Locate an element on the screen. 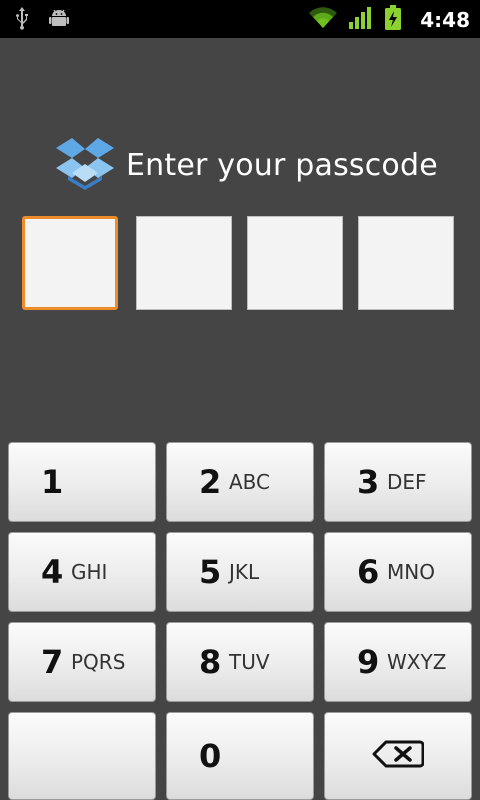 This screenshot has height=800, width=480. status-bar: 4:48 is located at coordinates (240, 19).